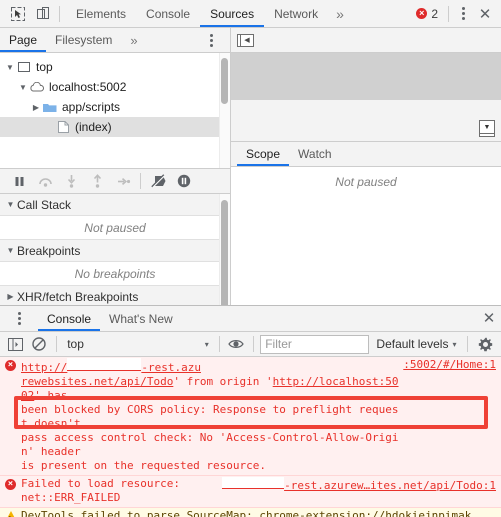  I want to click on step-out-icon, so click(97, 181).